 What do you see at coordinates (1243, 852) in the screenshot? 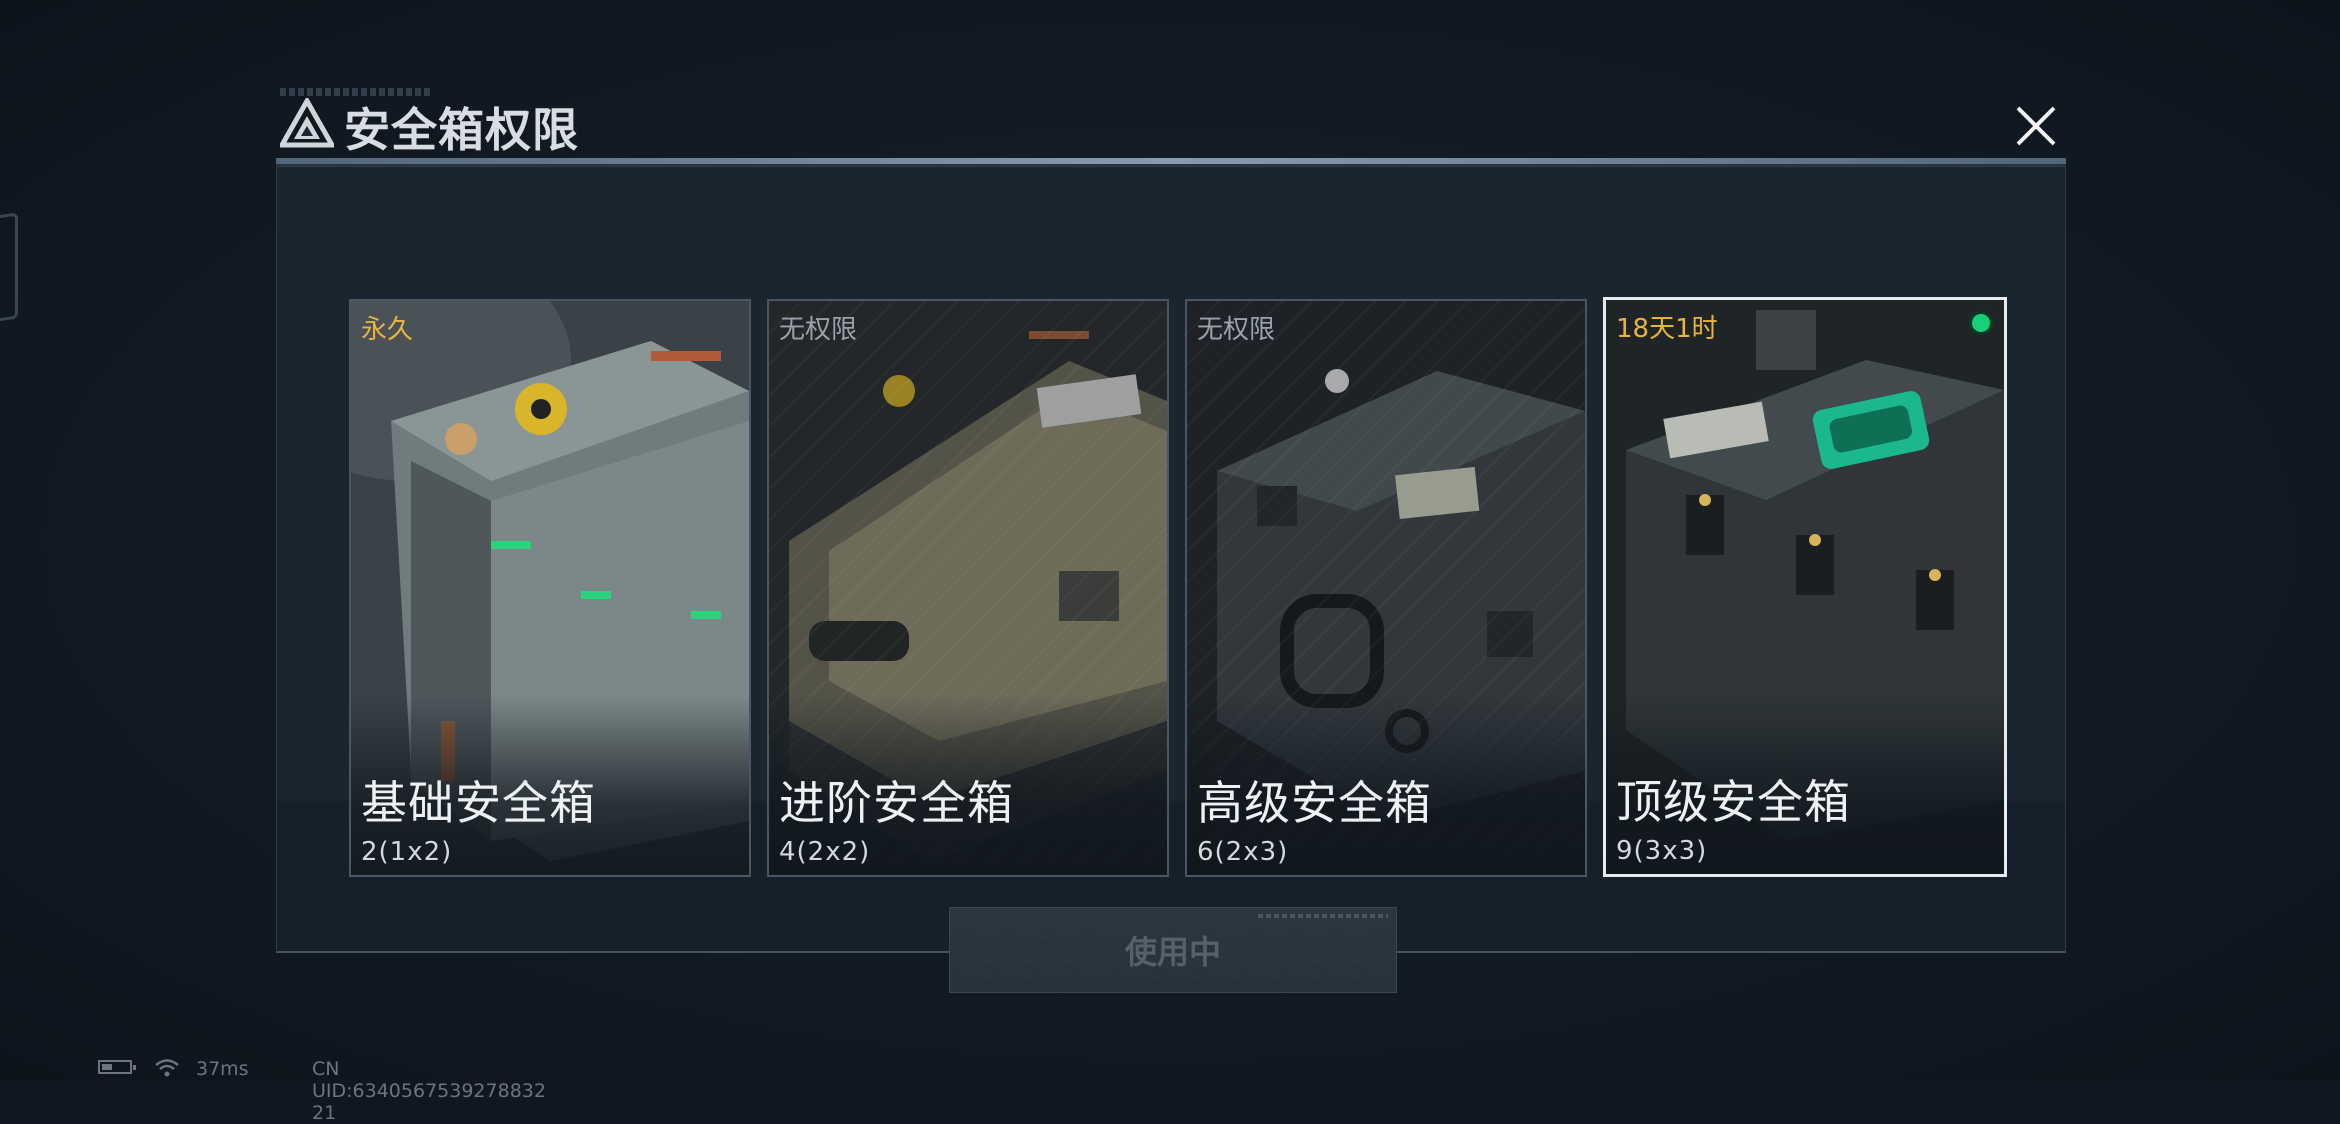
I see `card-capacity: 6(2x3)` at bounding box center [1243, 852].